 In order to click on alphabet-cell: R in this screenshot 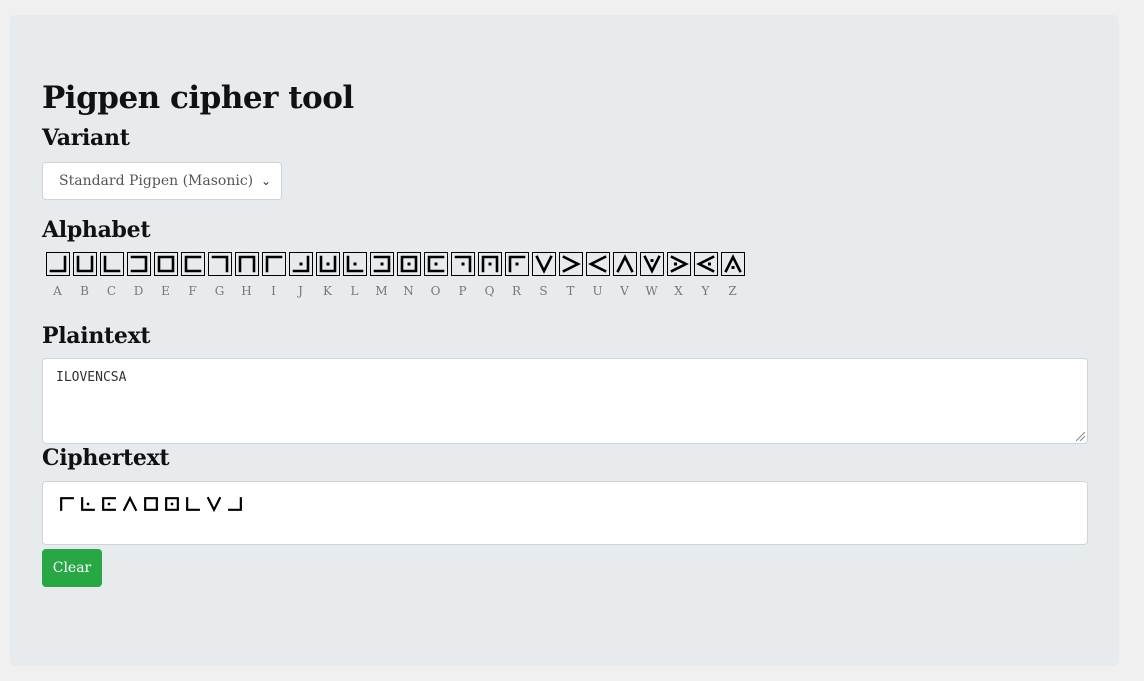, I will do `click(516, 275)`.